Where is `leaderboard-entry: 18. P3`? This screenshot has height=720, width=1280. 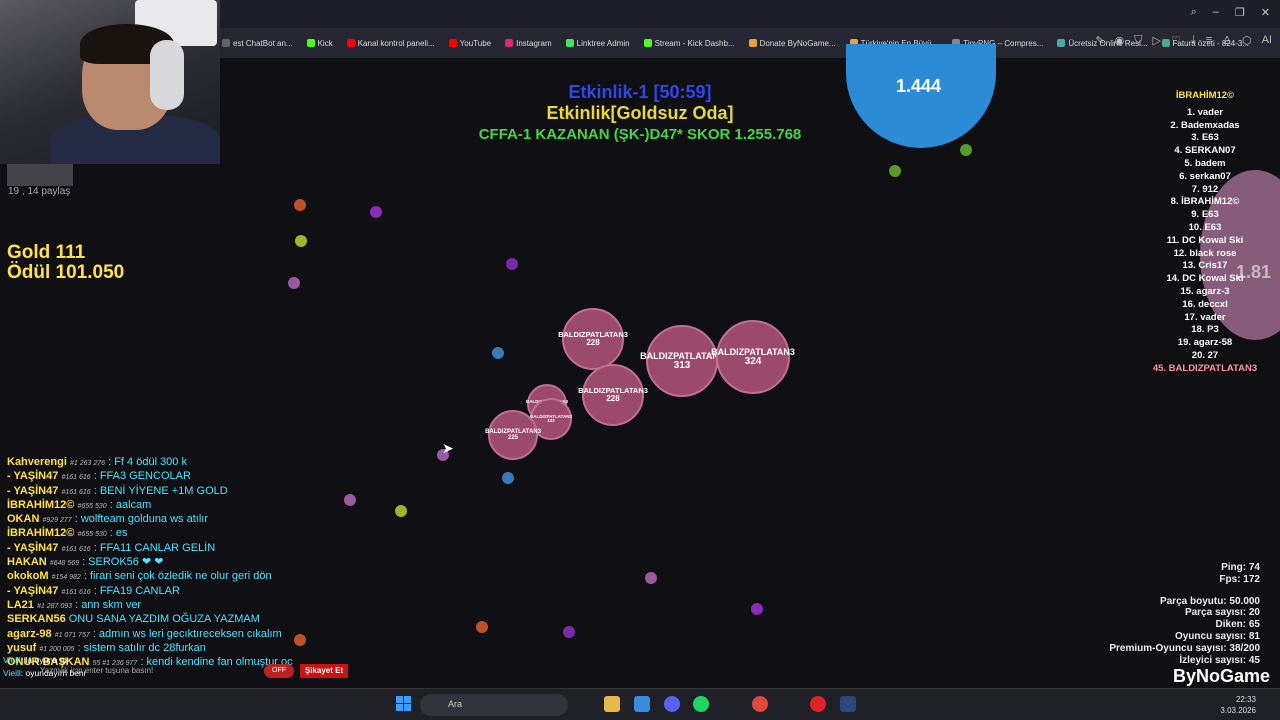 leaderboard-entry: 18. P3 is located at coordinates (1205, 330).